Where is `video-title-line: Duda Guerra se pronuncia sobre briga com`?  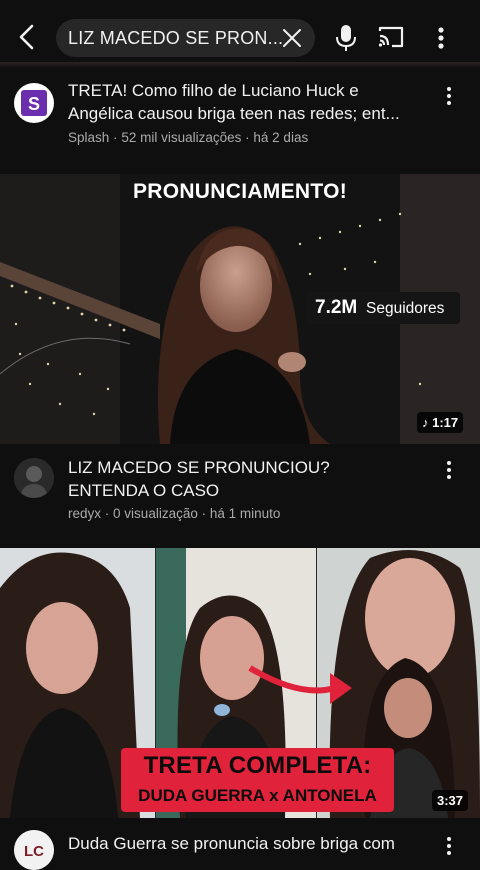
video-title-line: Duda Guerra se pronuncia sobre briga com is located at coordinates (231, 843).